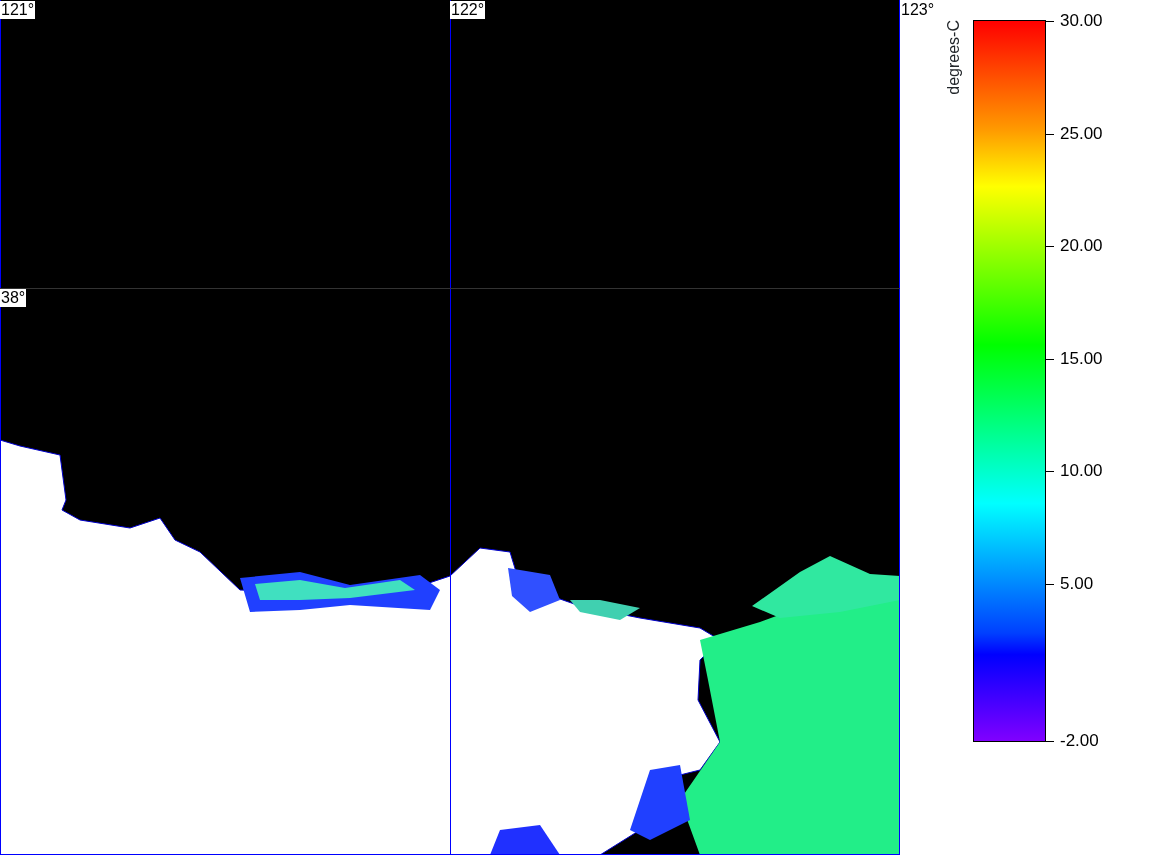 This screenshot has height=855, width=1166. I want to click on scale-tick-label: 20.00, so click(1081, 246).